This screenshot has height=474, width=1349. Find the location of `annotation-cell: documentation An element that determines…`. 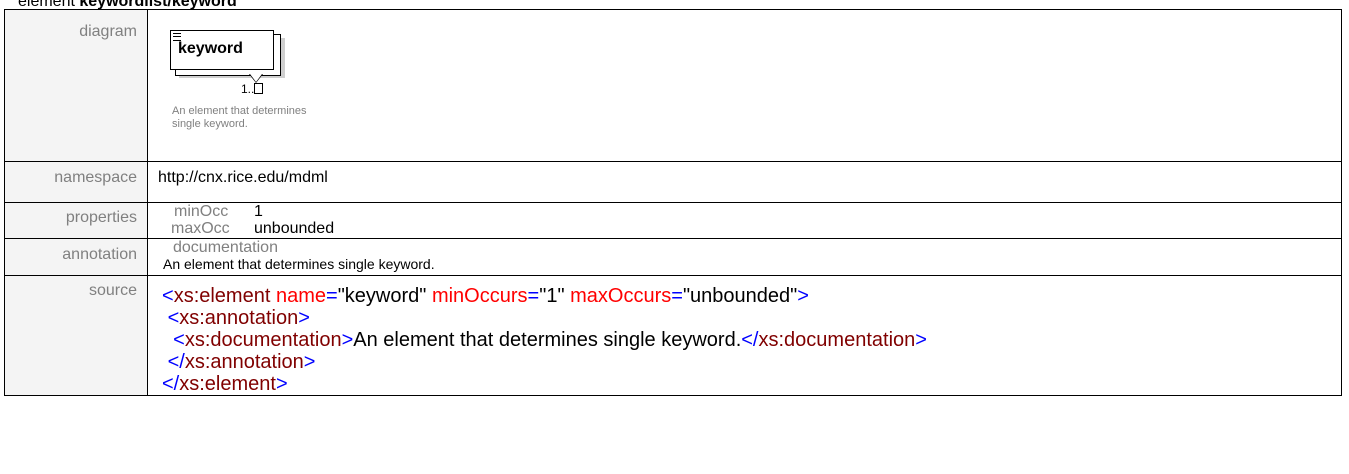

annotation-cell: documentation An element that determines… is located at coordinates (744, 257).